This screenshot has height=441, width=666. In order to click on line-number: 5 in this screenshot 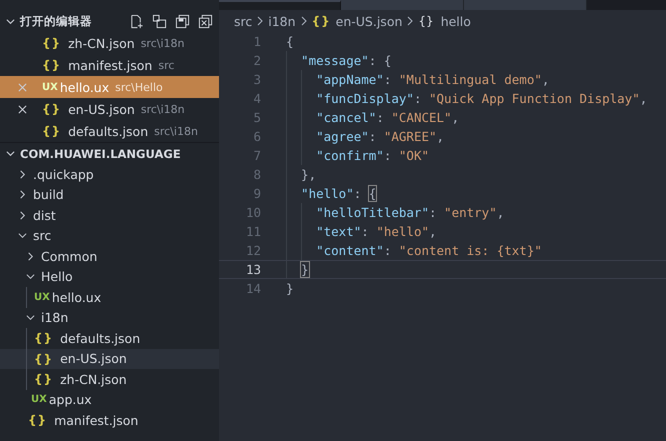, I will do `click(256, 117)`.